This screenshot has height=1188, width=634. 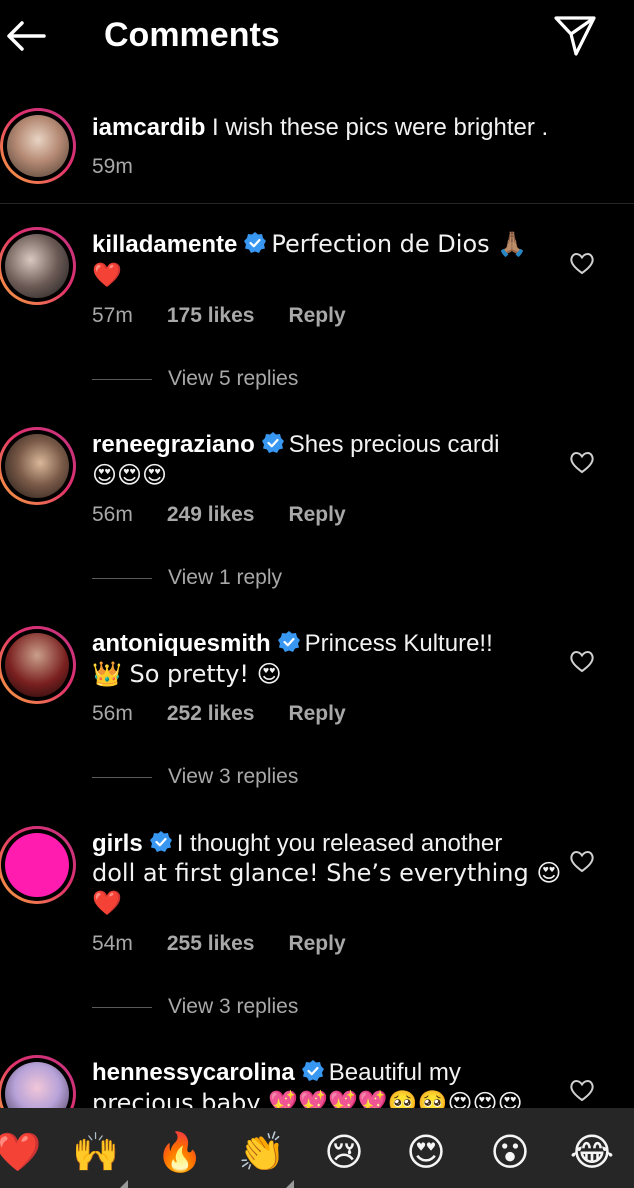 What do you see at coordinates (193, 1072) in the screenshot?
I see `comment-username: hennessycarolina` at bounding box center [193, 1072].